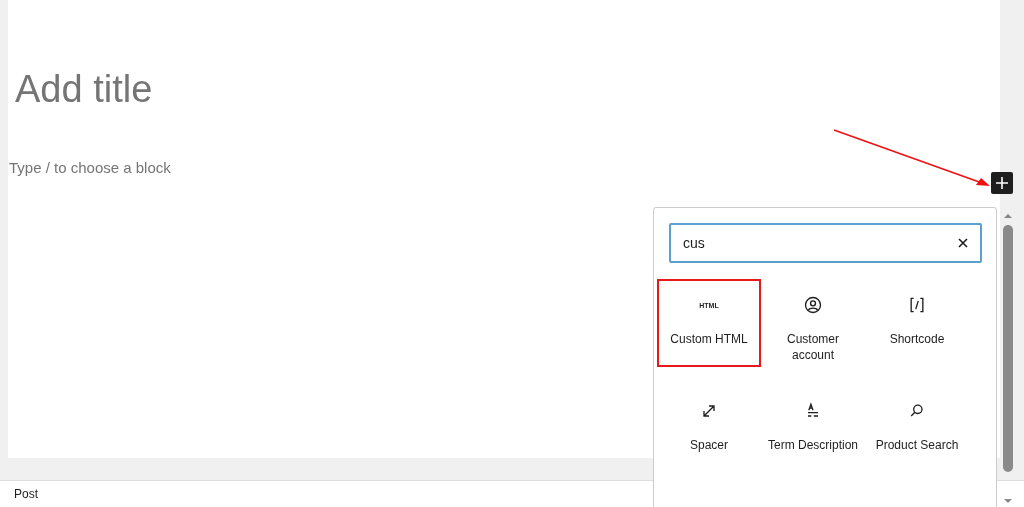 The width and height of the screenshot is (1024, 507). What do you see at coordinates (963, 243) in the screenshot?
I see `close-icon` at bounding box center [963, 243].